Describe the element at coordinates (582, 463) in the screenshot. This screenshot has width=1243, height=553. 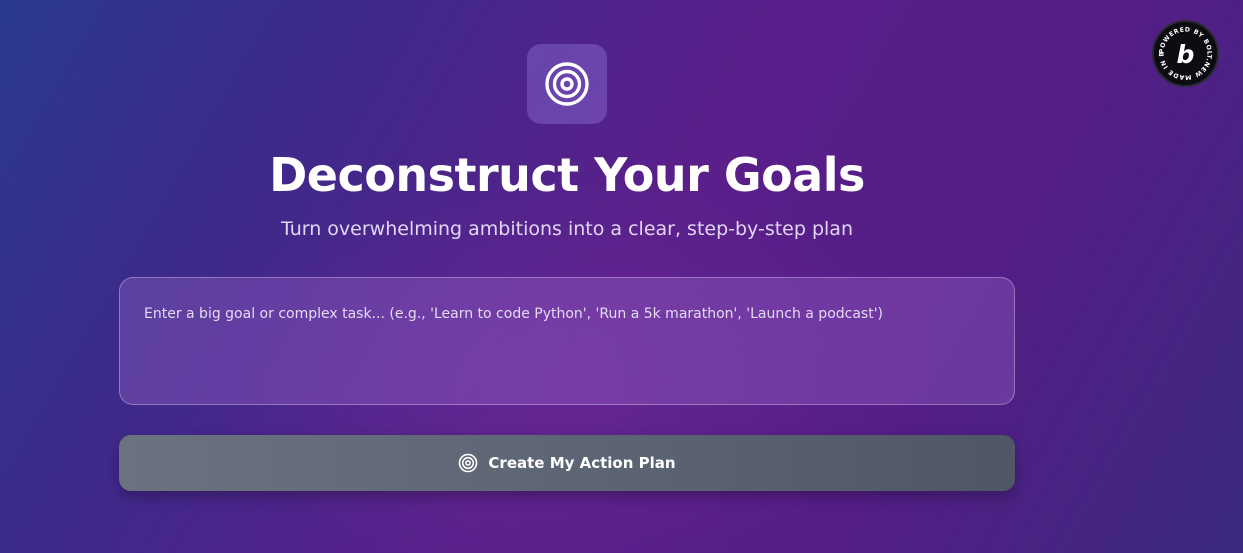
I see `create-action-plan-label: Create My Action Plan` at that location.